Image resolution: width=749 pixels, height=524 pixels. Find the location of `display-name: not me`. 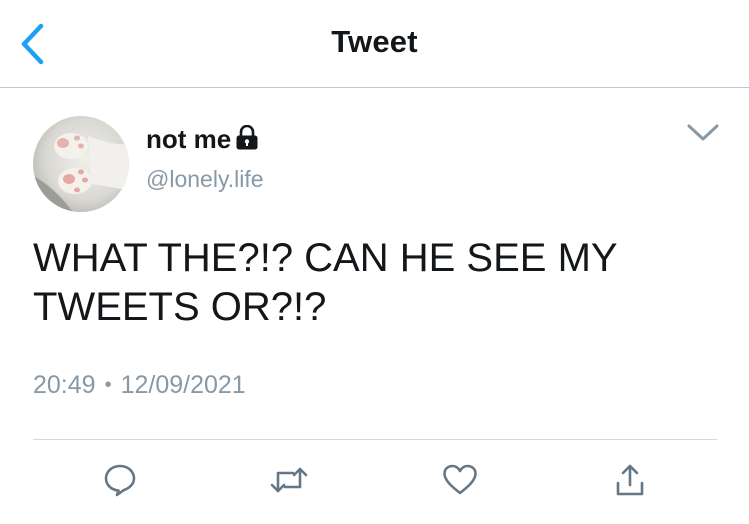

display-name: not me is located at coordinates (189, 139).